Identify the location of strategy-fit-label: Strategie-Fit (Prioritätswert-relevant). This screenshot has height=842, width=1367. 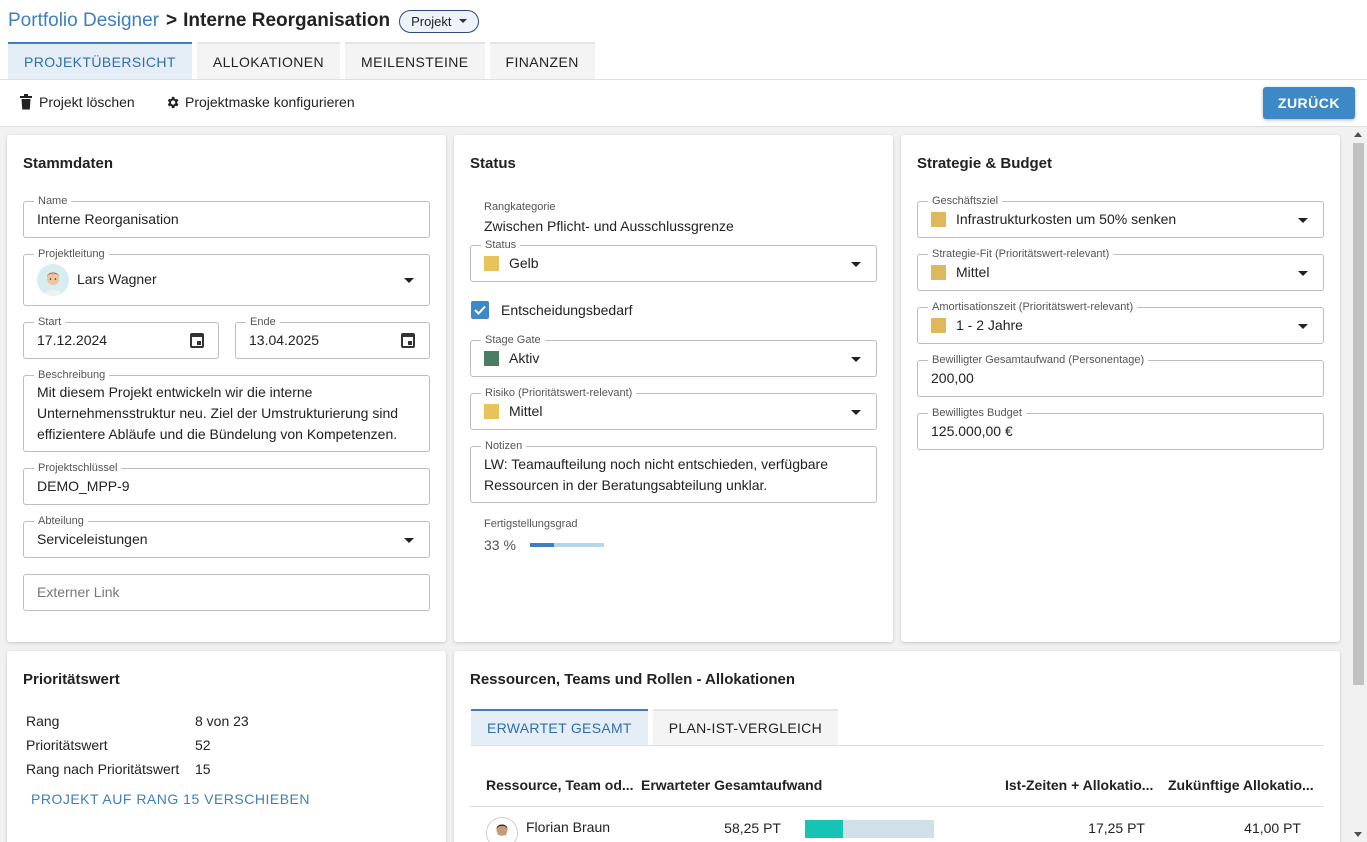
(1021, 254).